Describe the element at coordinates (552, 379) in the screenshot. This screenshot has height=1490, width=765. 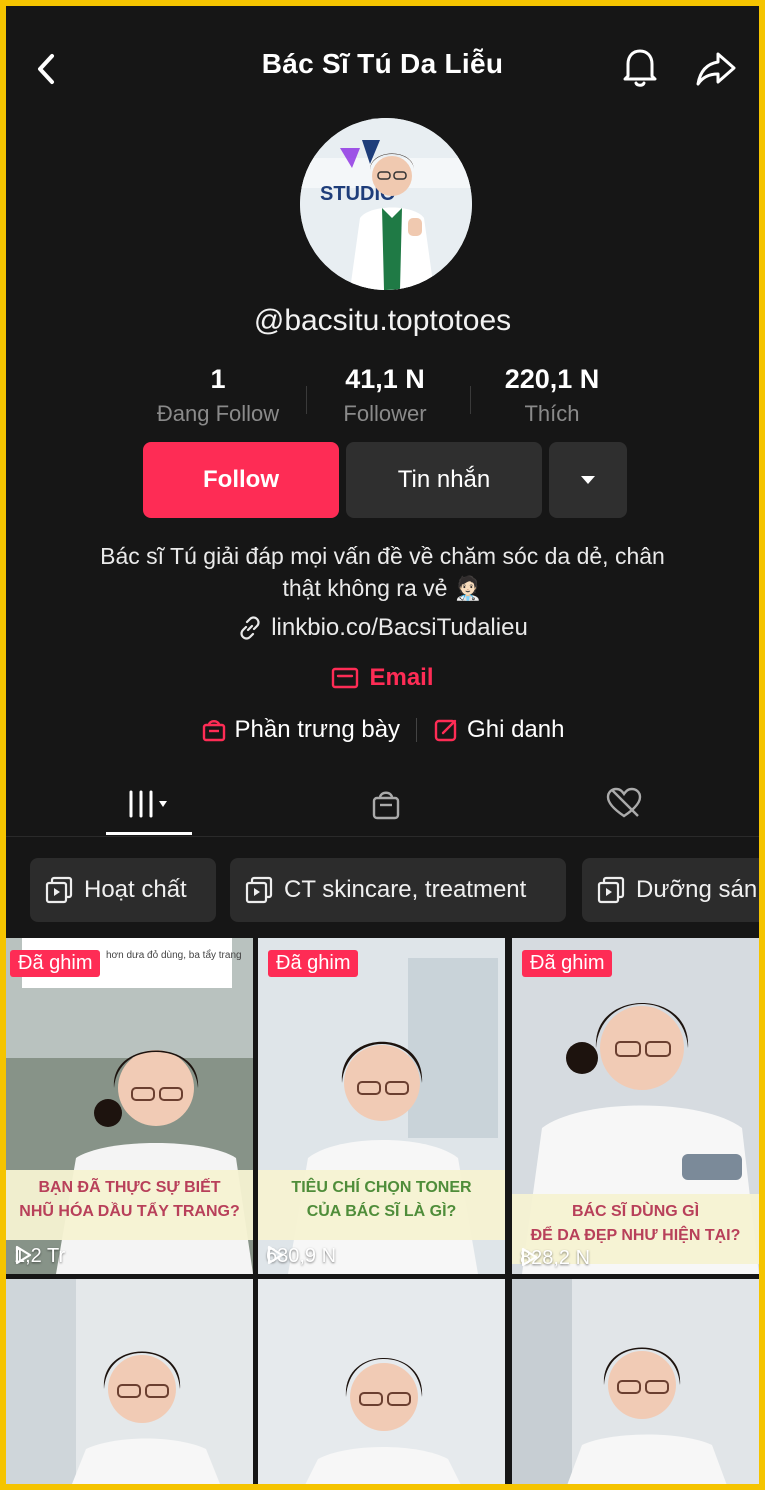
I see `stat-value: 220,1 N` at that location.